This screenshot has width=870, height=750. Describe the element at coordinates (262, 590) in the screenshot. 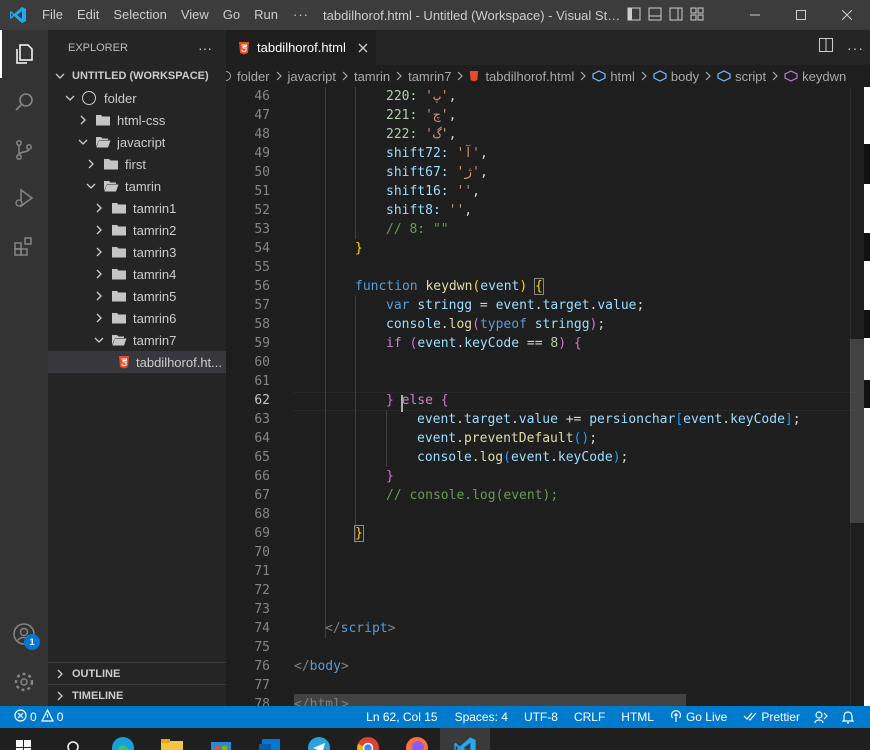

I see `line-number: 72` at that location.